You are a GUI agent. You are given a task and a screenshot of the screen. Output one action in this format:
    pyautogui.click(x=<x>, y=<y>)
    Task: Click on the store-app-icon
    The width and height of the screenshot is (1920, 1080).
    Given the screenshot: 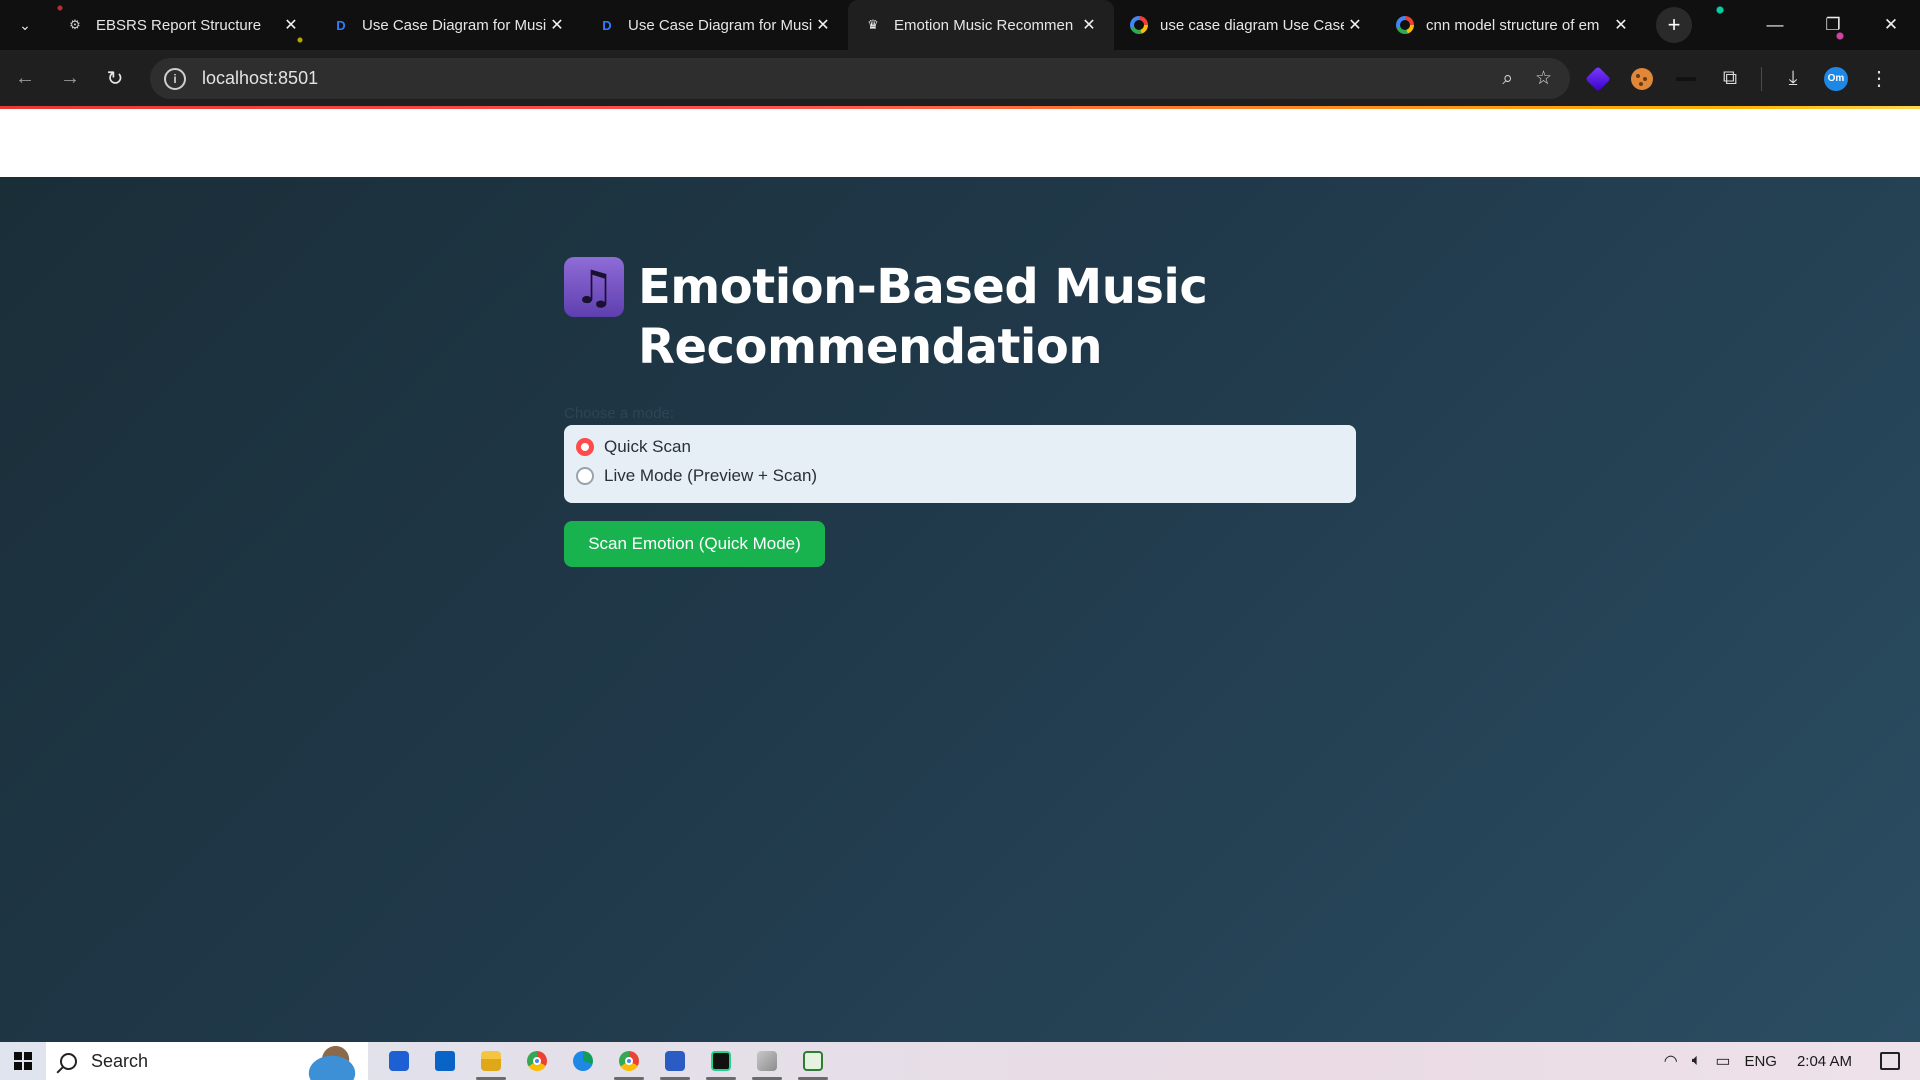 What is the action you would take?
    pyautogui.click(x=399, y=1061)
    